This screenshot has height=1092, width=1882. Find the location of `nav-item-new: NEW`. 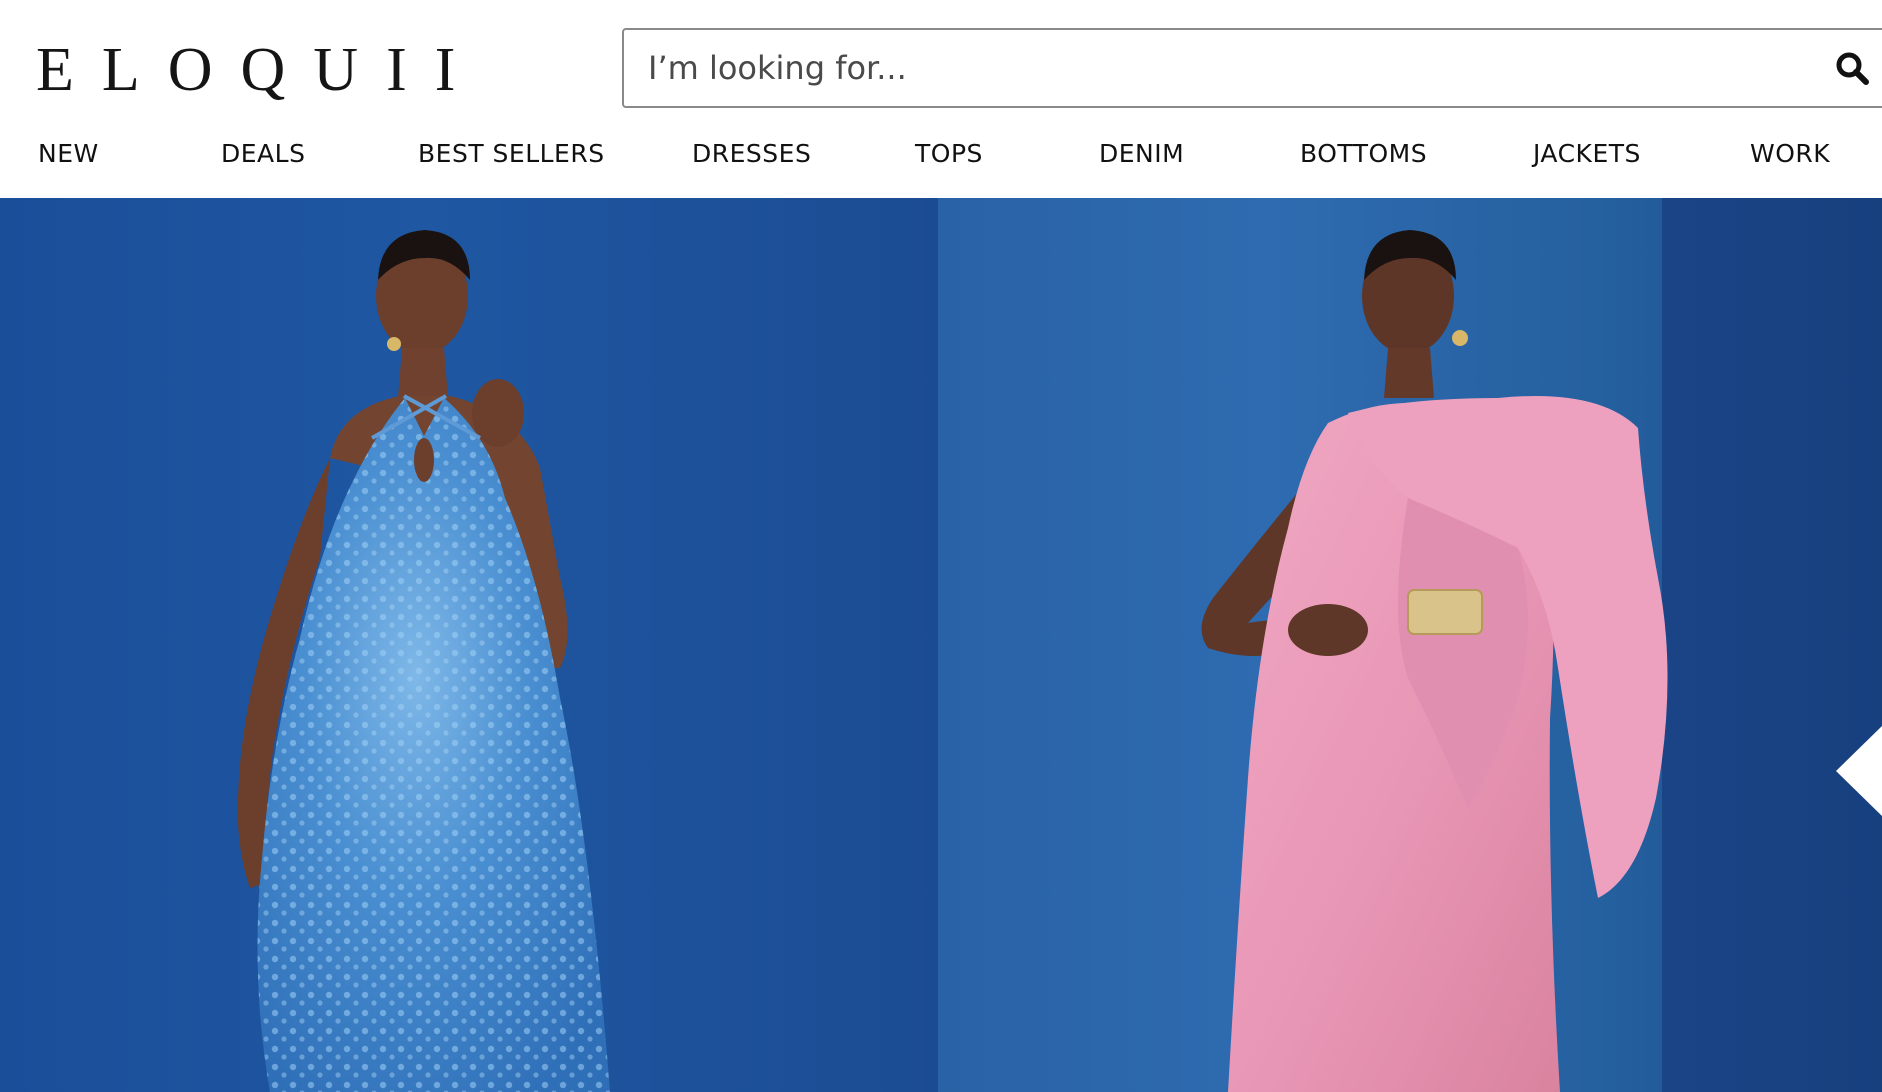

nav-item-new: NEW is located at coordinates (68, 154).